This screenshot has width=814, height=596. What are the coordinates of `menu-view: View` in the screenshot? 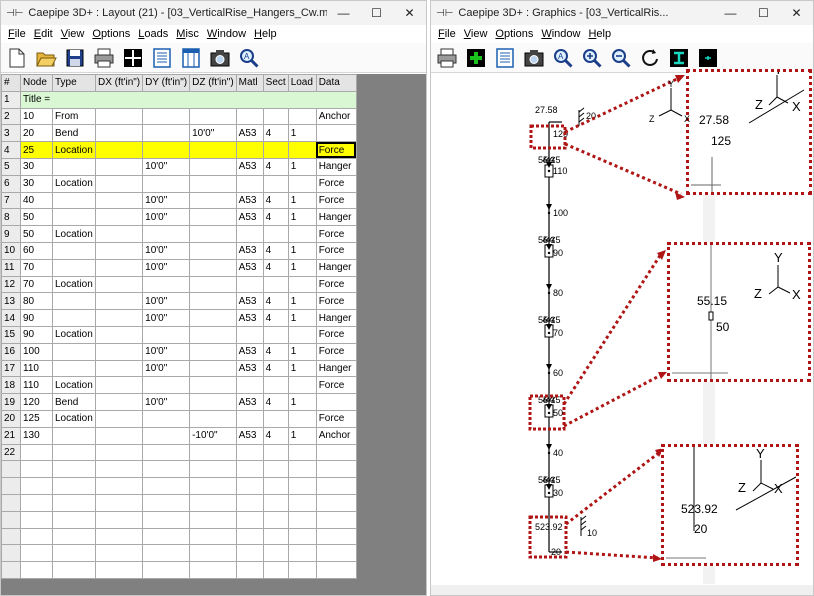 It's located at (73, 34).